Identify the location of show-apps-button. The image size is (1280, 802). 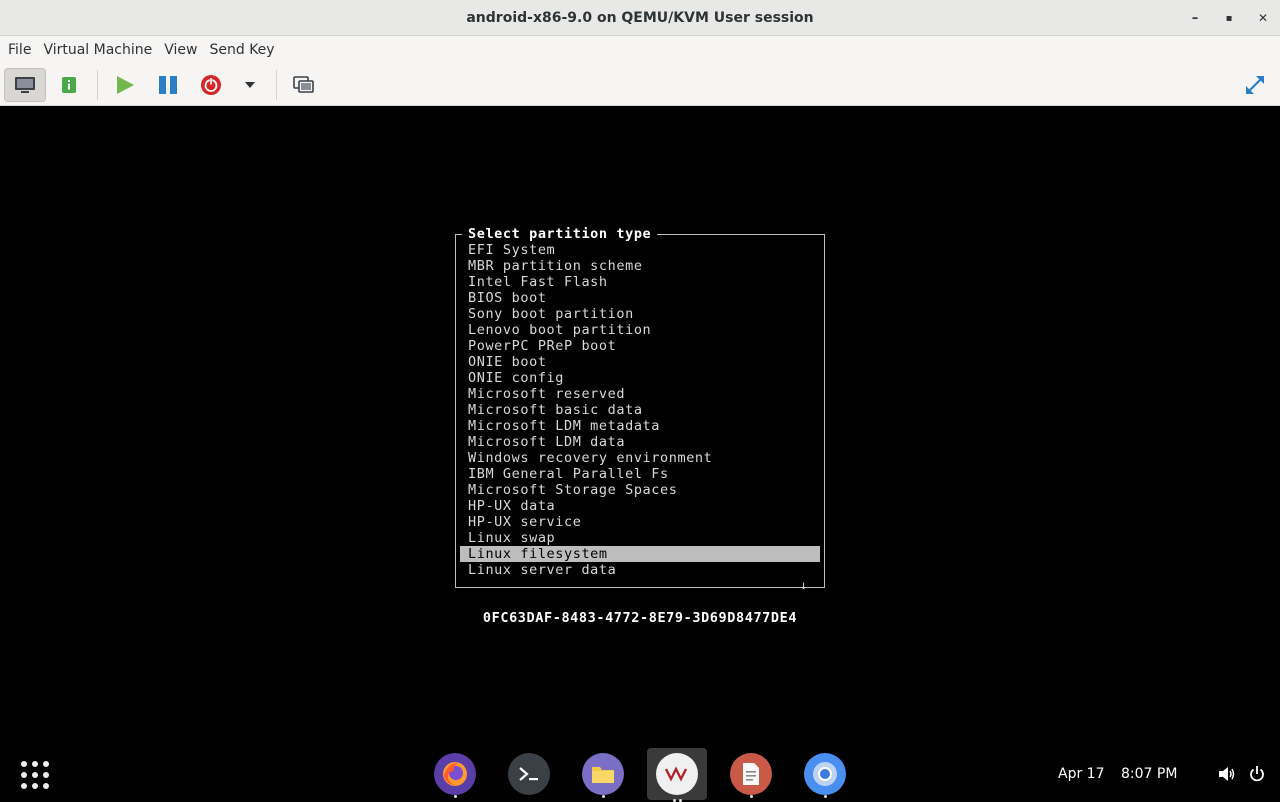
(34, 774).